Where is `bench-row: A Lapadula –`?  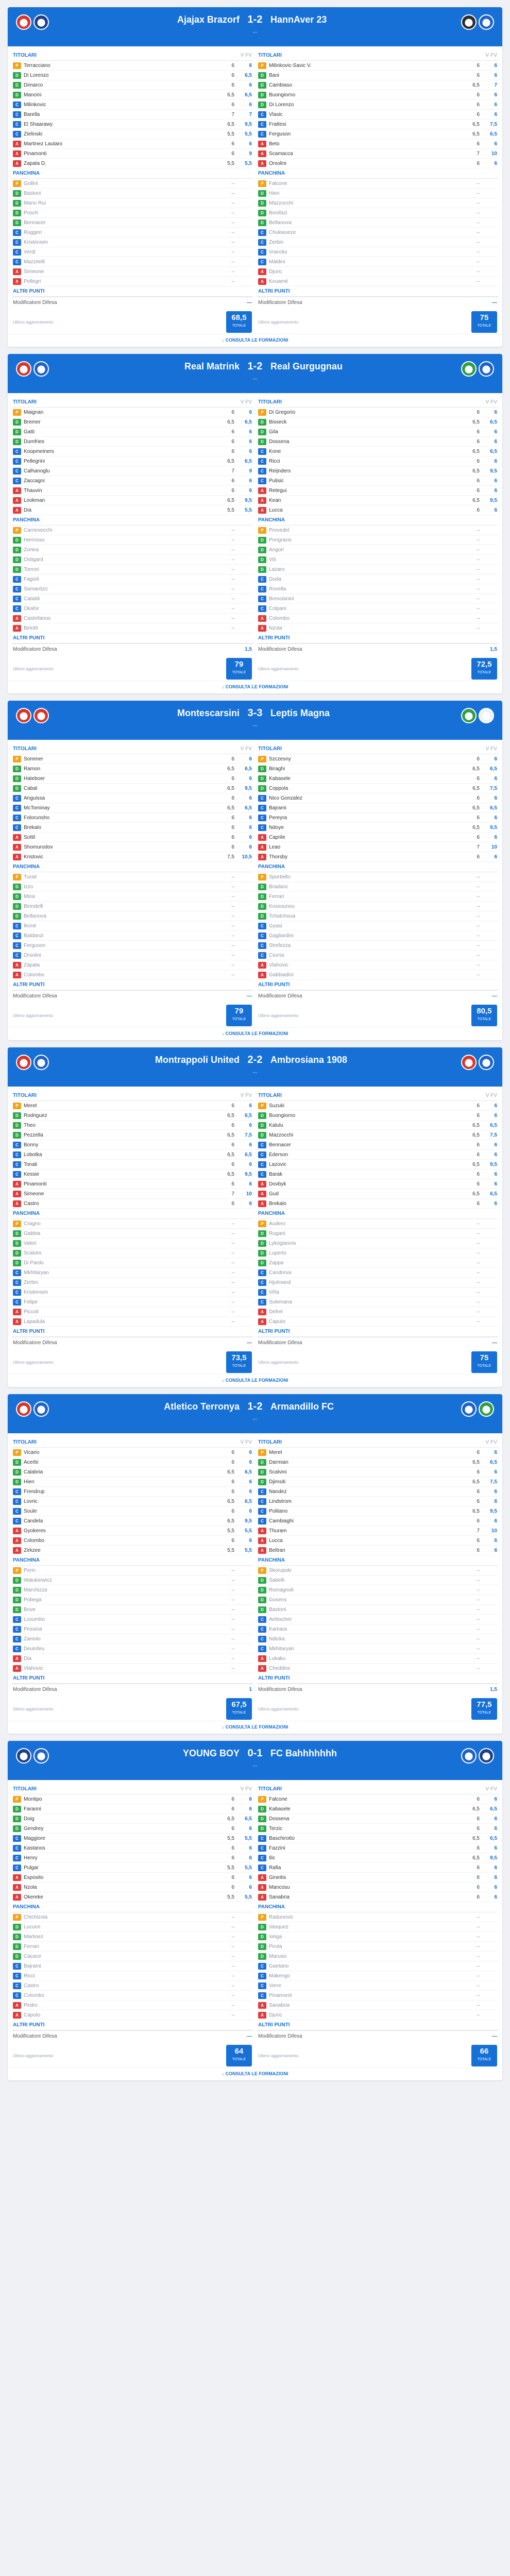
bench-row: A Lapadula – is located at coordinates (132, 1322).